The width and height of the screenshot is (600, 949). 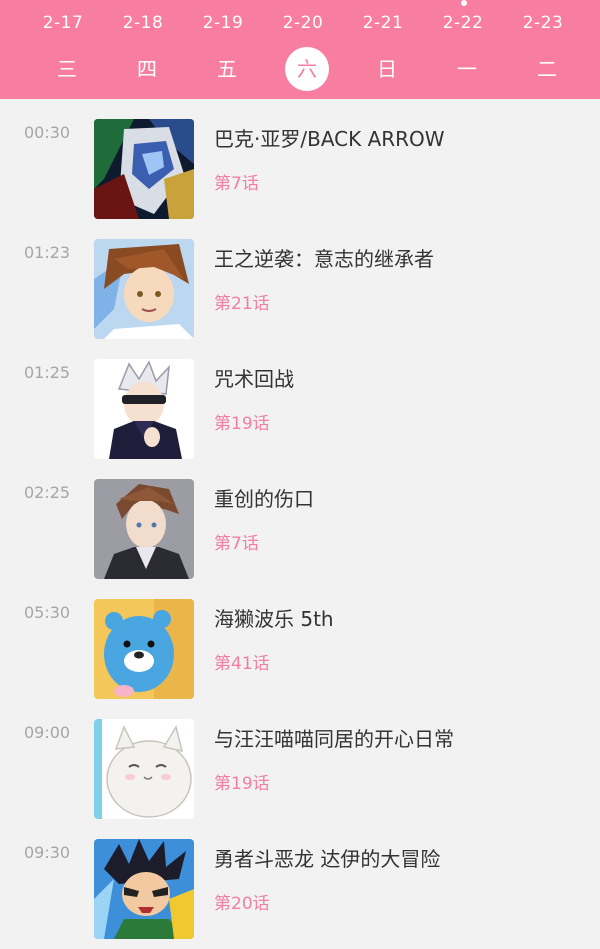 I want to click on mecha-pilot-icon, so click(x=144, y=169).